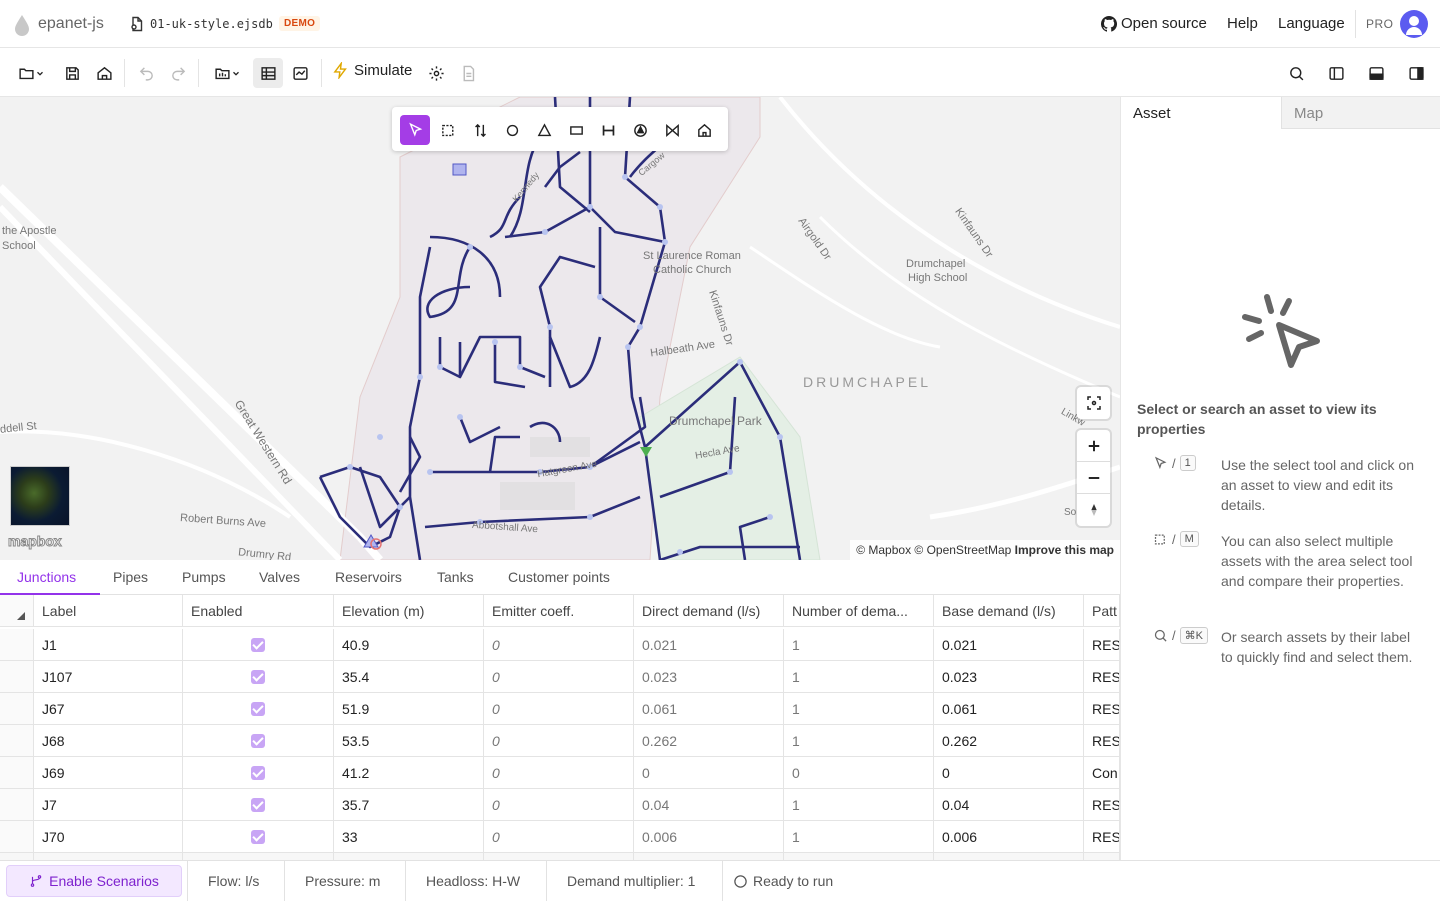  I want to click on table-cell: 0.262, so click(1009, 741).